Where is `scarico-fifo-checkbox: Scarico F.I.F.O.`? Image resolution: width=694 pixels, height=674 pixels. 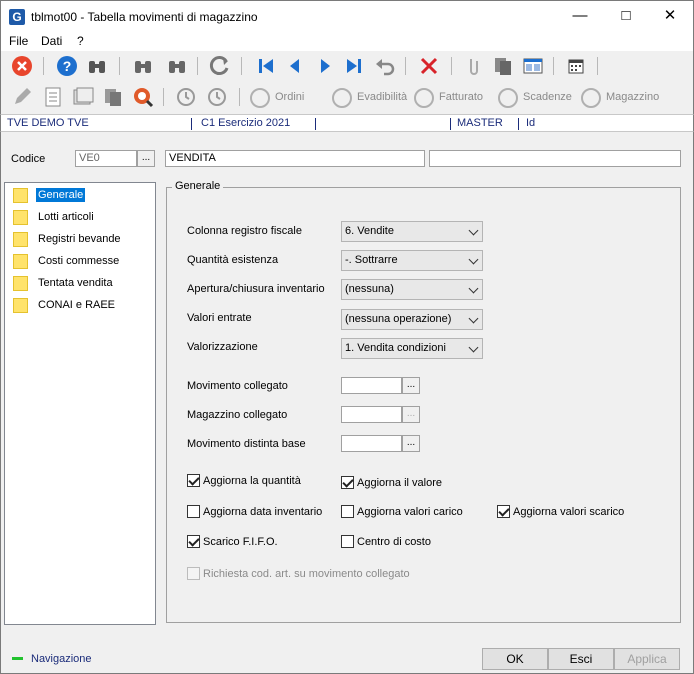
scarico-fifo-checkbox: Scarico F.I.F.O. is located at coordinates (232, 541).